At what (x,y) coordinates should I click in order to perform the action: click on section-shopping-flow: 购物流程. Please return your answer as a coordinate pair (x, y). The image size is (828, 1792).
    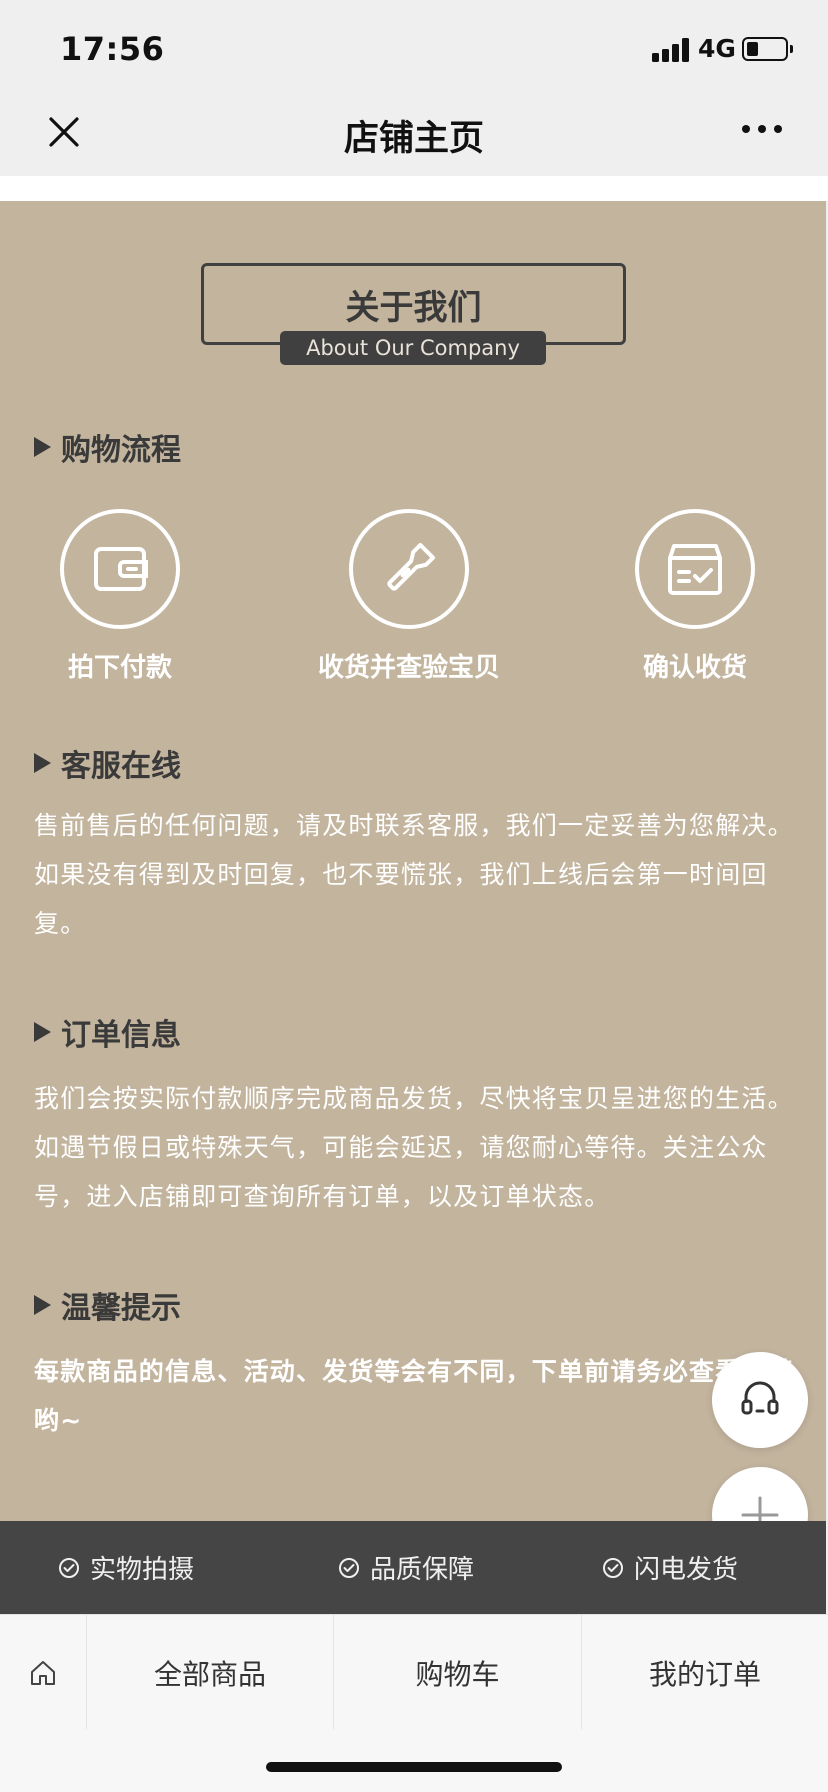
    Looking at the image, I should click on (107, 447).